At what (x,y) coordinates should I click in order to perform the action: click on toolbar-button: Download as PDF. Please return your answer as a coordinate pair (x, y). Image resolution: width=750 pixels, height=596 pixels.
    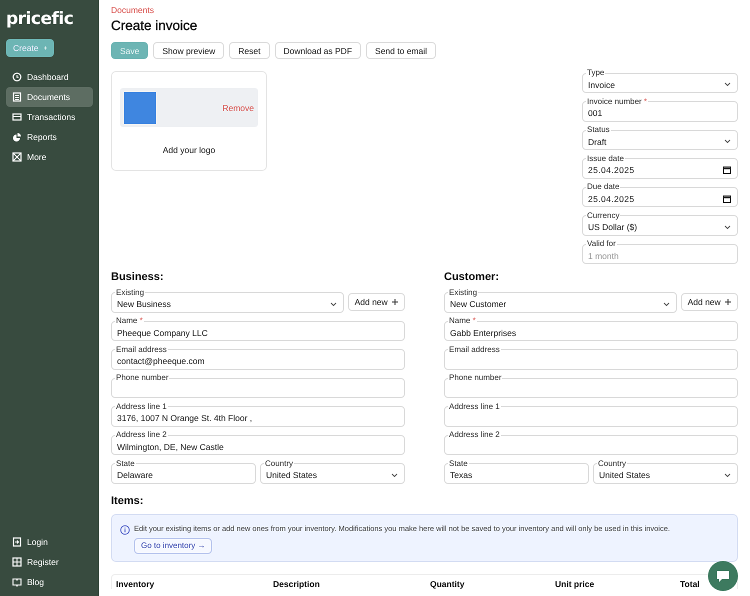
    Looking at the image, I should click on (318, 50).